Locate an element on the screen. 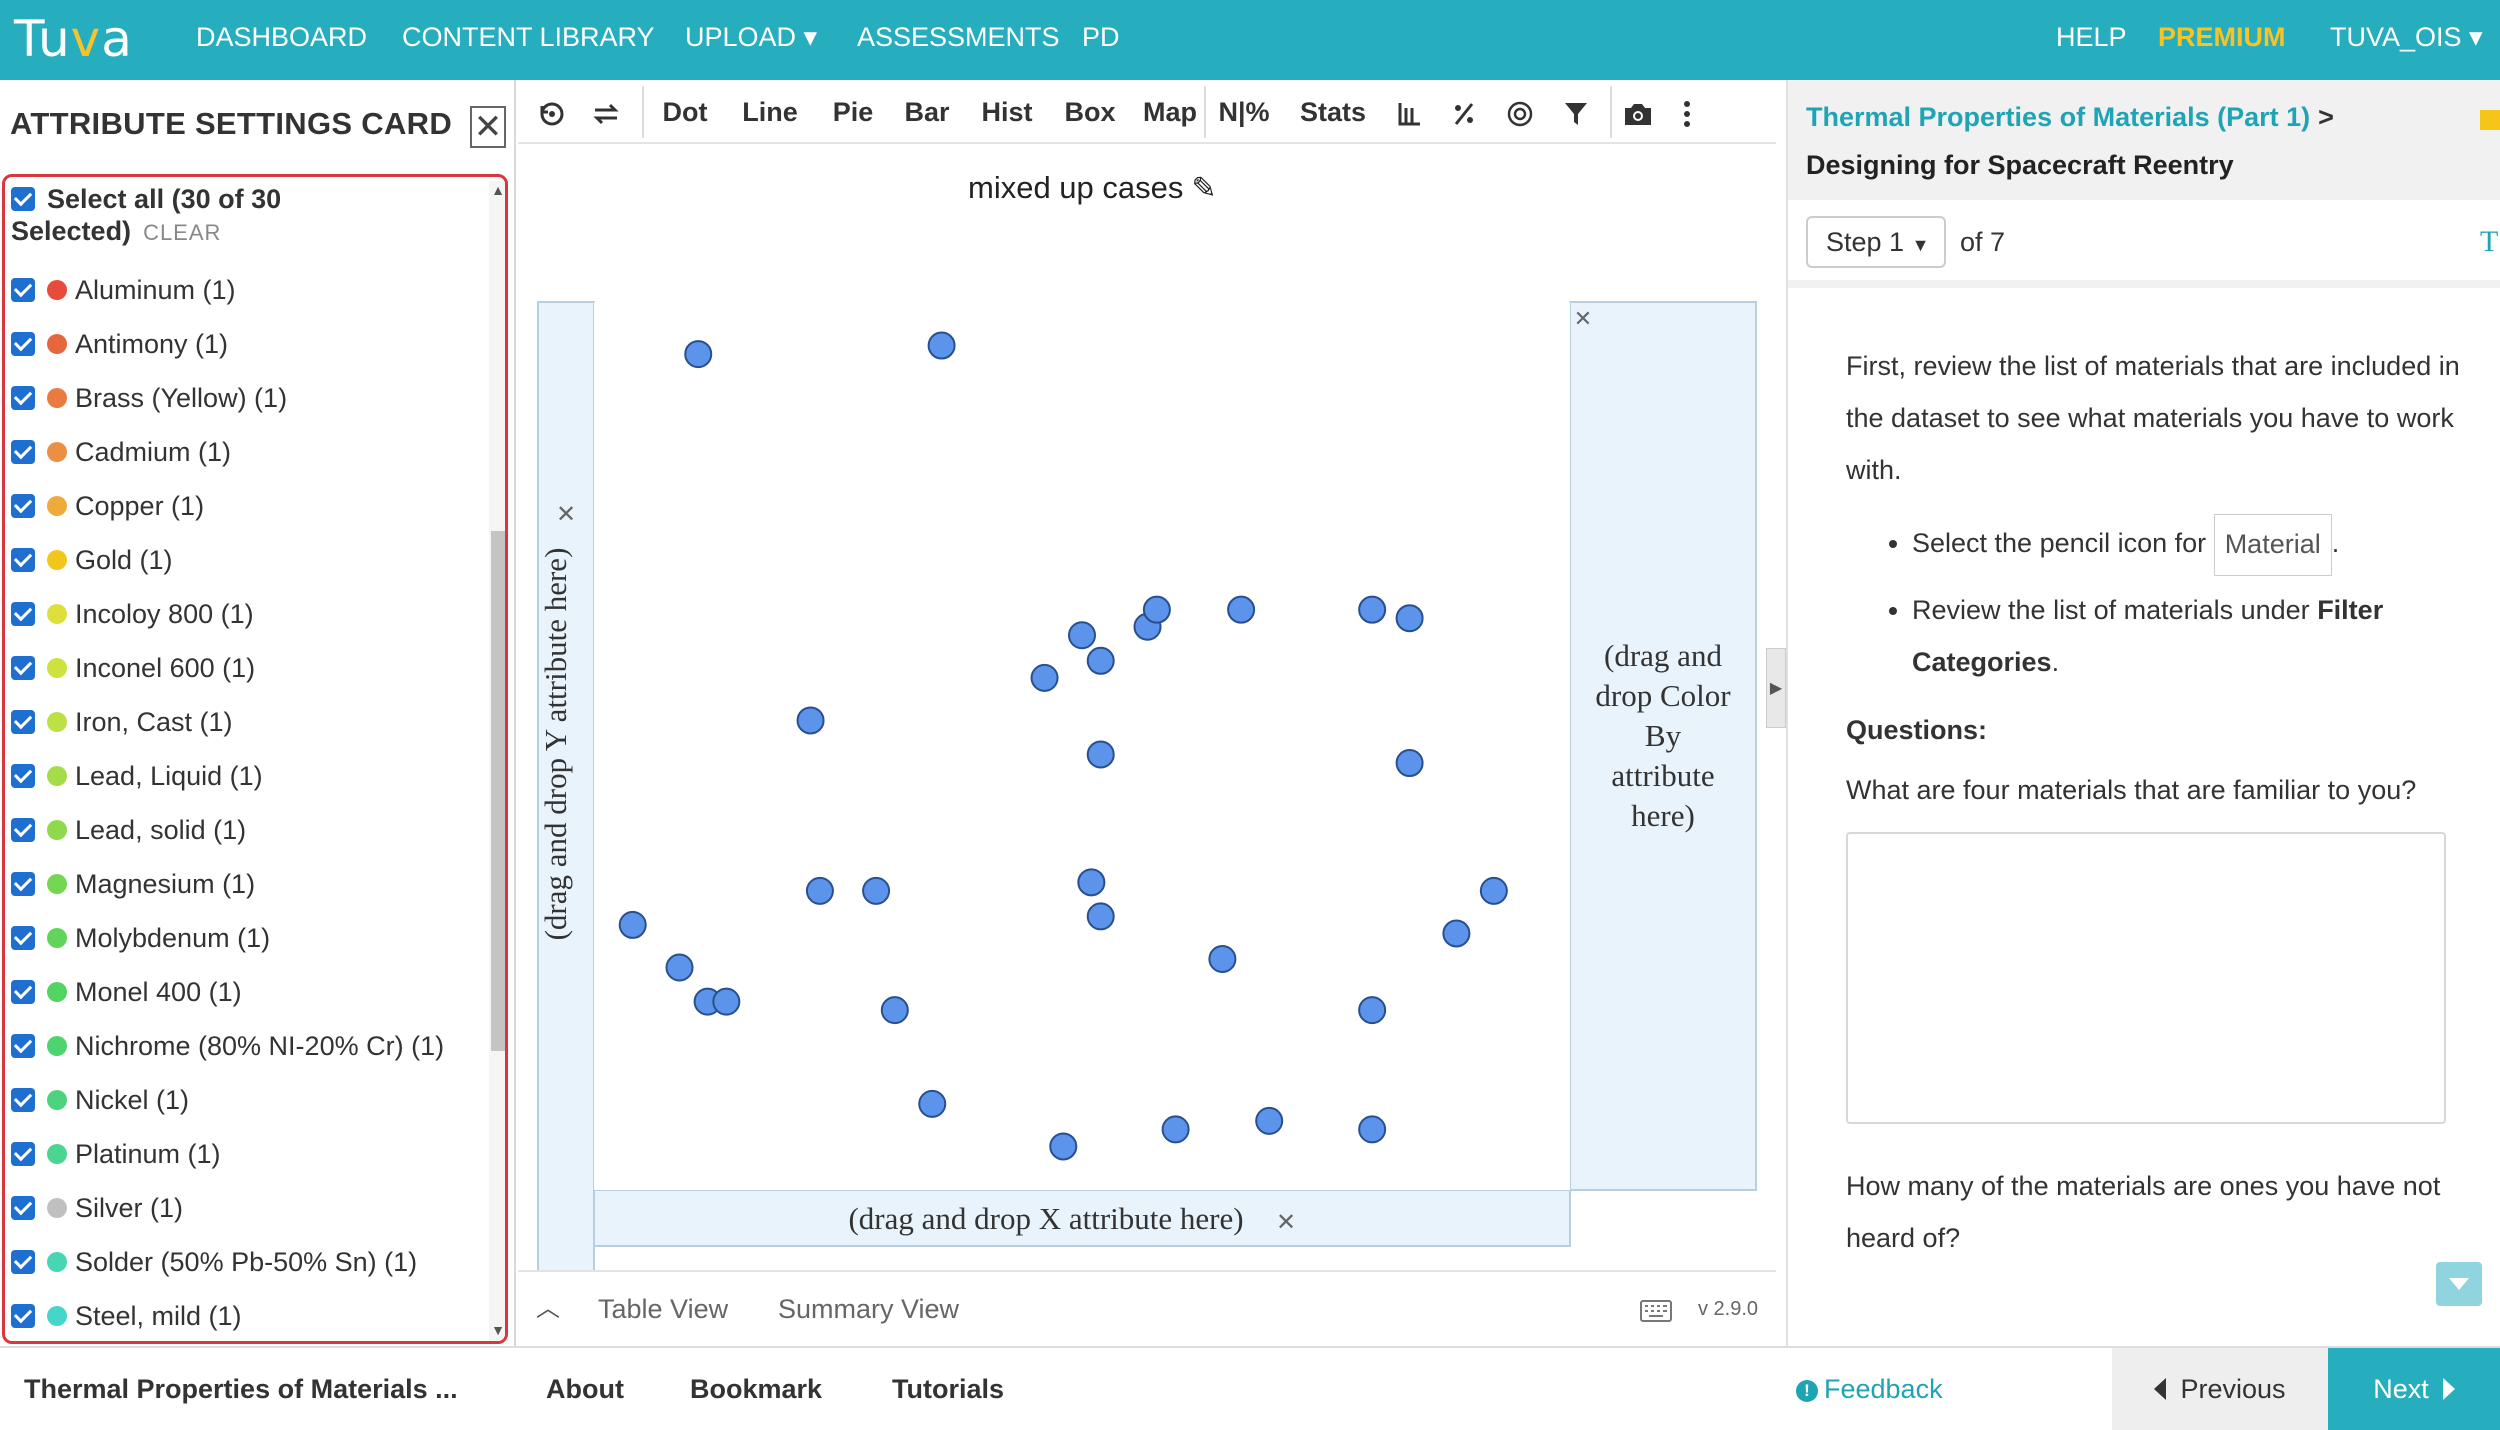 Image resolution: width=2500 pixels, height=1430 pixels. bookmark-link: Bookmark is located at coordinates (756, 1389).